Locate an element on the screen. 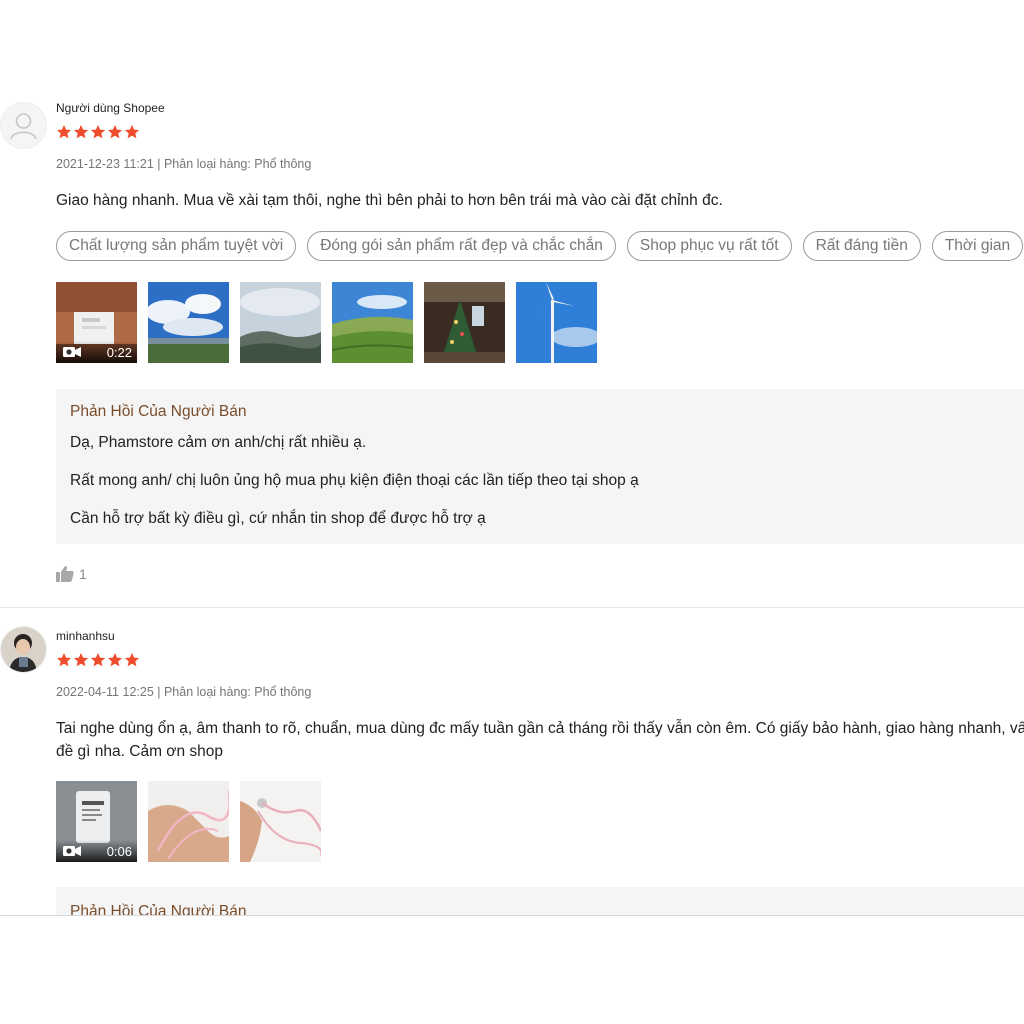  review-username: Người dùng Shopee is located at coordinates (110, 108).